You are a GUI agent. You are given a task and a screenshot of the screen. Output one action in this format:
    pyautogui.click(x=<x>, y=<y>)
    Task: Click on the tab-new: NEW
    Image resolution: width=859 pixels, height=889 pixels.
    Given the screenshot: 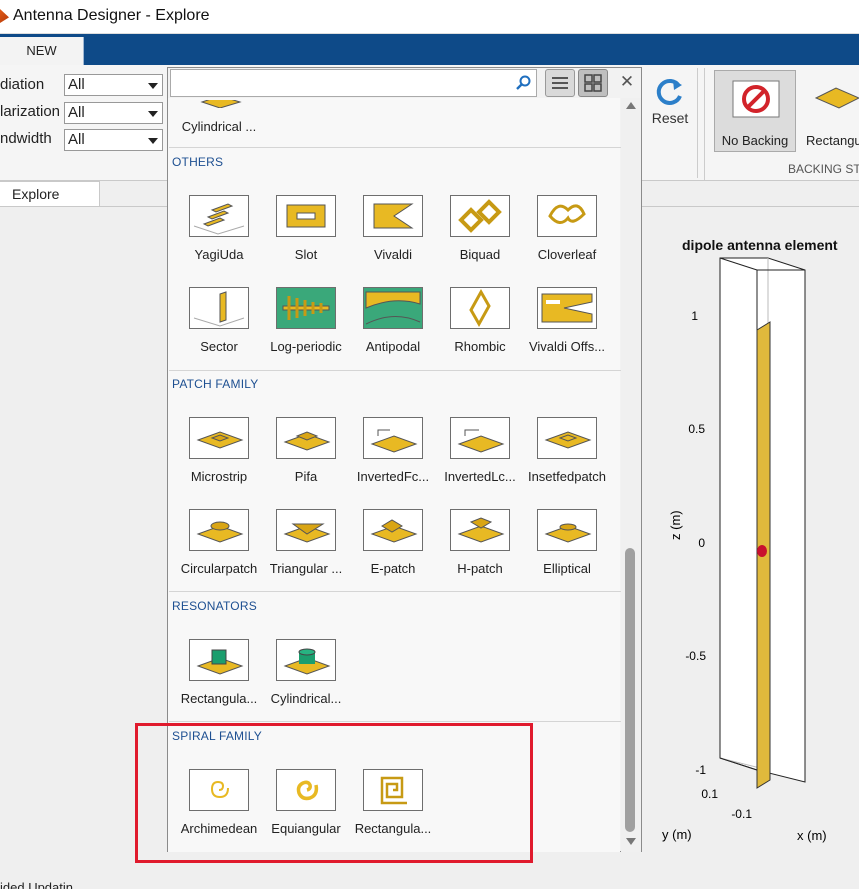 What is the action you would take?
    pyautogui.click(x=42, y=51)
    